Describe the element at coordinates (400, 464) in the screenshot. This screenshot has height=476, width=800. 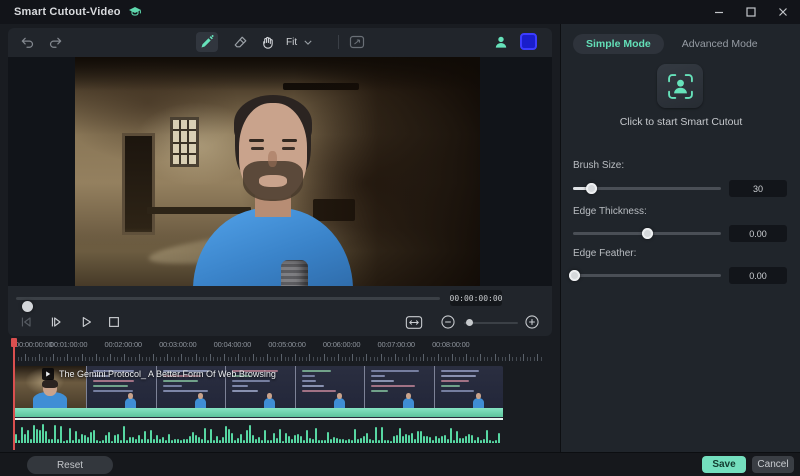
I see `bottom-bar: Reset Save Cancel` at that location.